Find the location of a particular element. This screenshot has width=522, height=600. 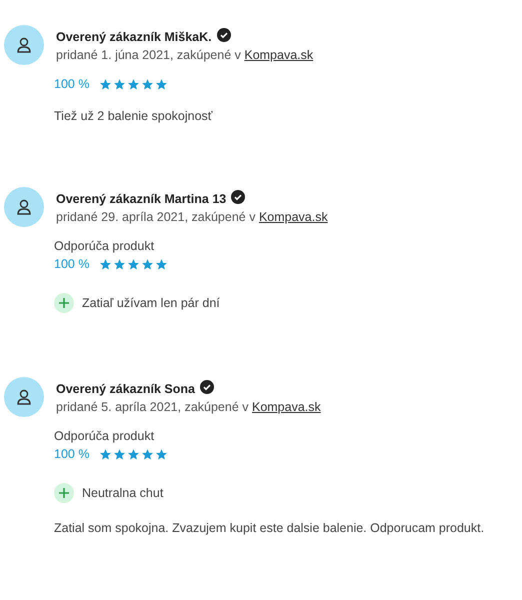

pro-text: Zatiaľ užívam len pár dní is located at coordinates (151, 303).